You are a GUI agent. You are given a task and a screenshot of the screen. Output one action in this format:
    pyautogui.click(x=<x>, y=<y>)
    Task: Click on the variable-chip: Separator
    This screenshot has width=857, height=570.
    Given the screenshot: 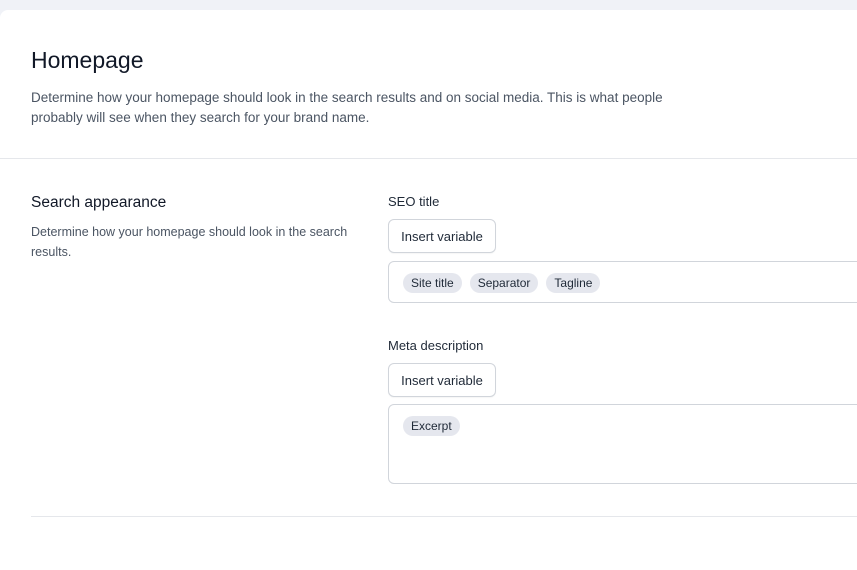 What is the action you would take?
    pyautogui.click(x=504, y=283)
    